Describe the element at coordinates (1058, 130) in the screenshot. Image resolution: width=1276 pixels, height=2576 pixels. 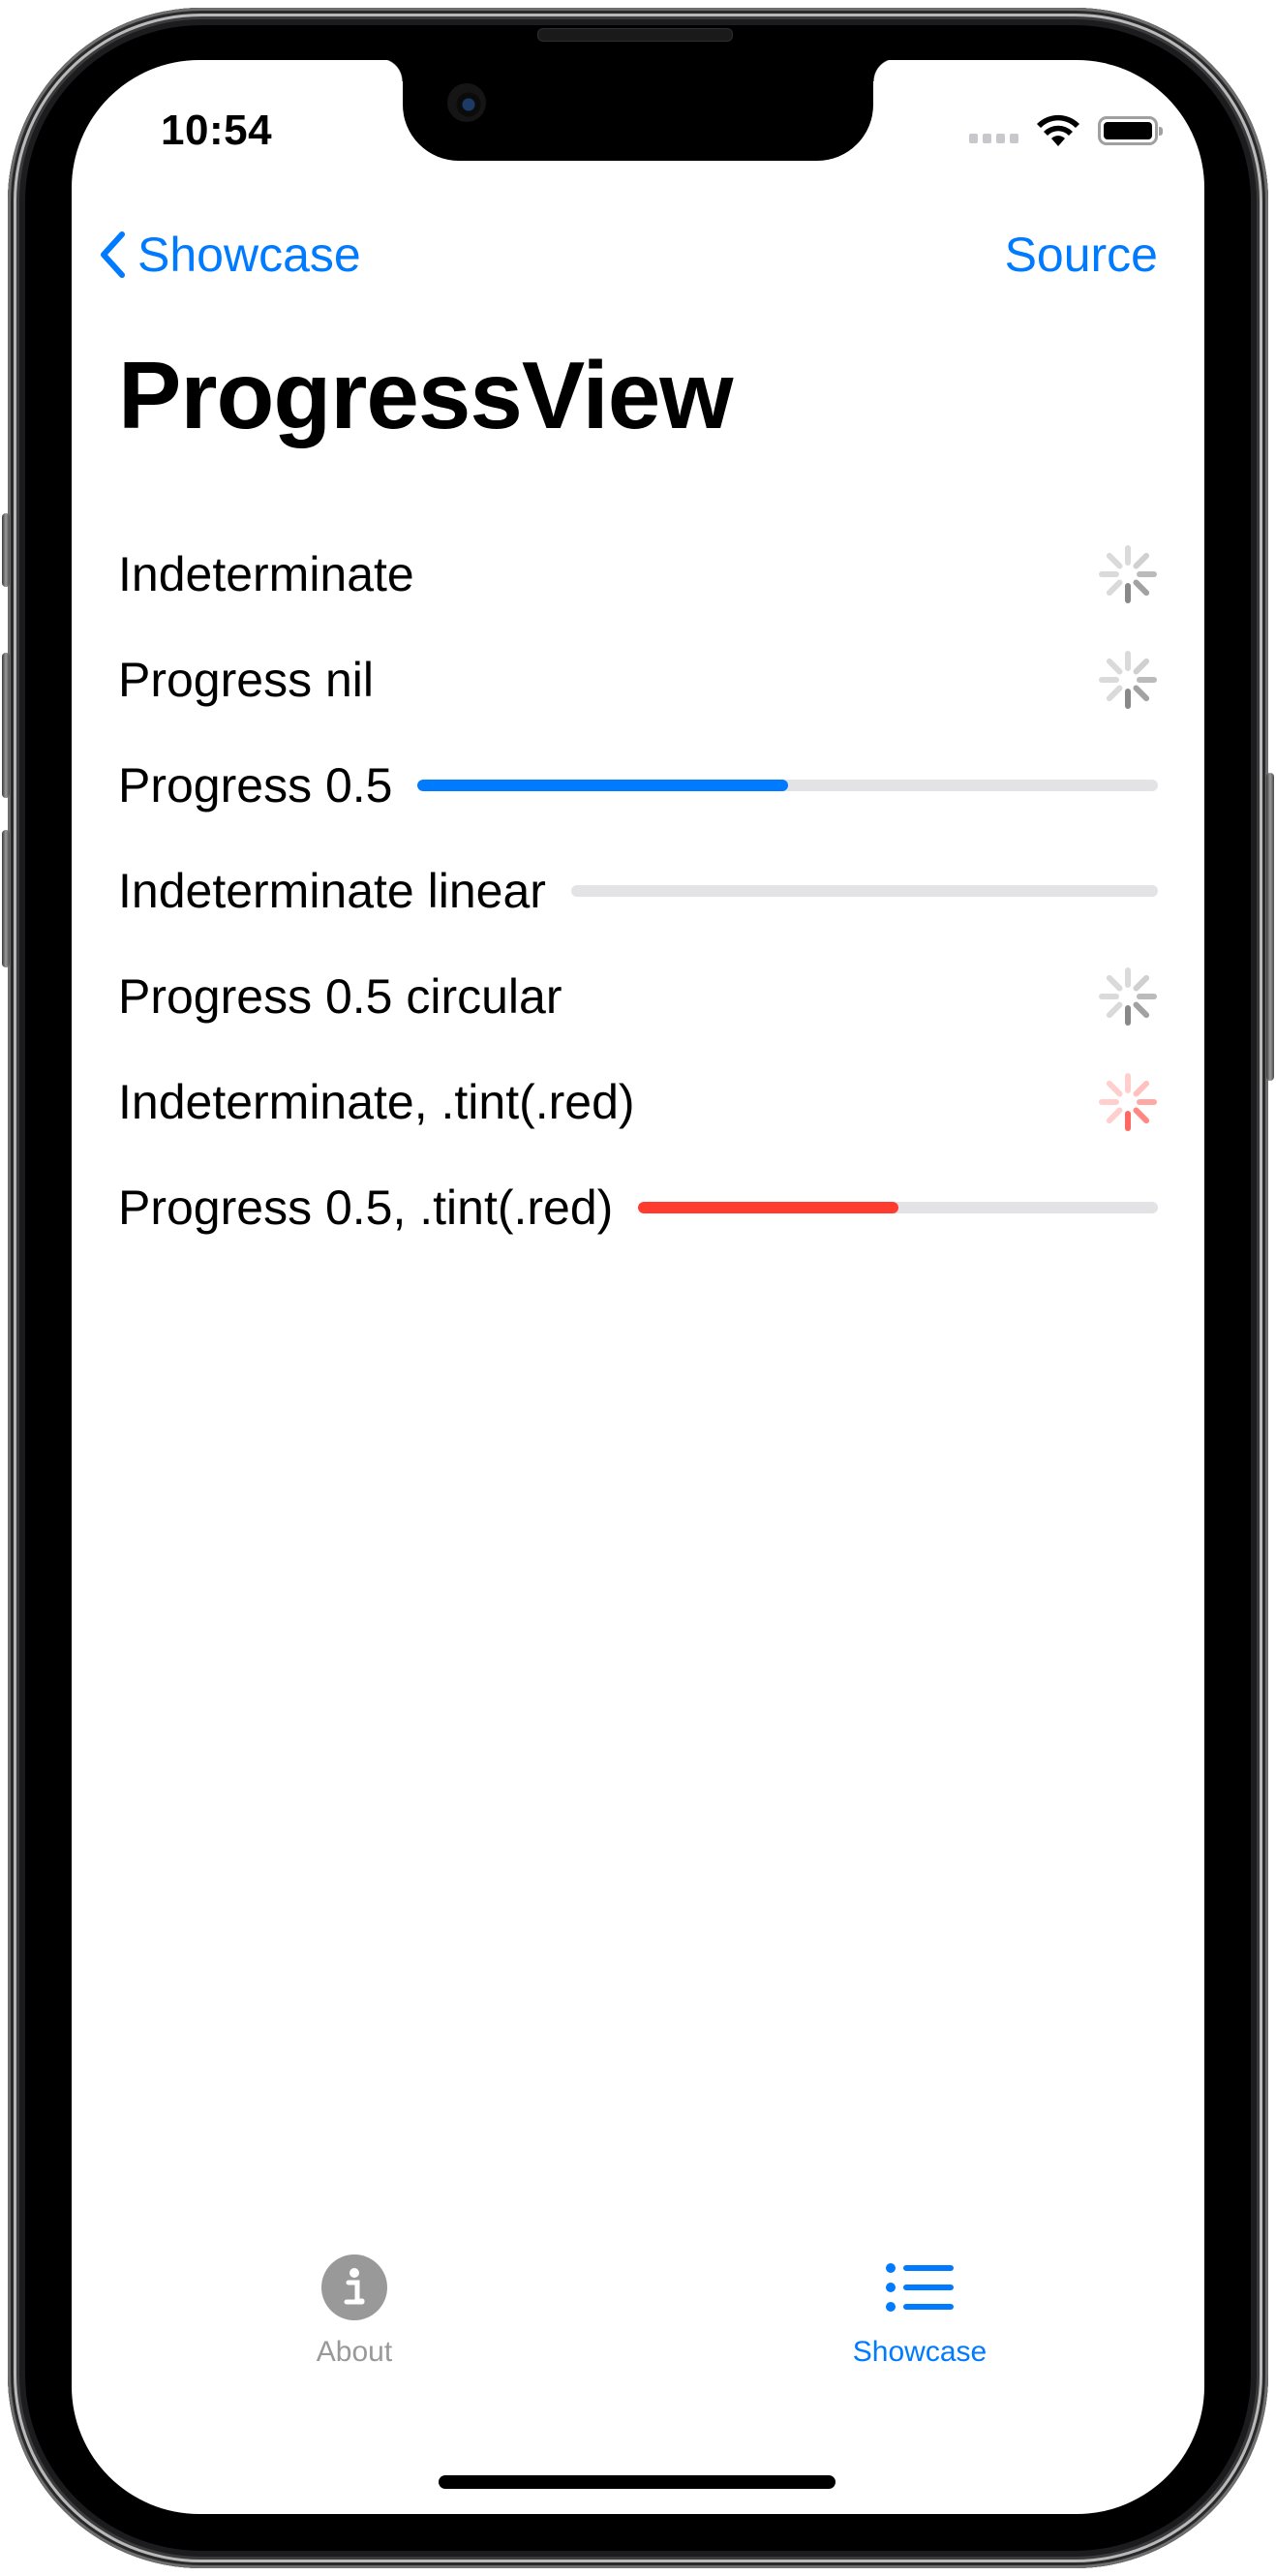
I see `wifi-icon` at that location.